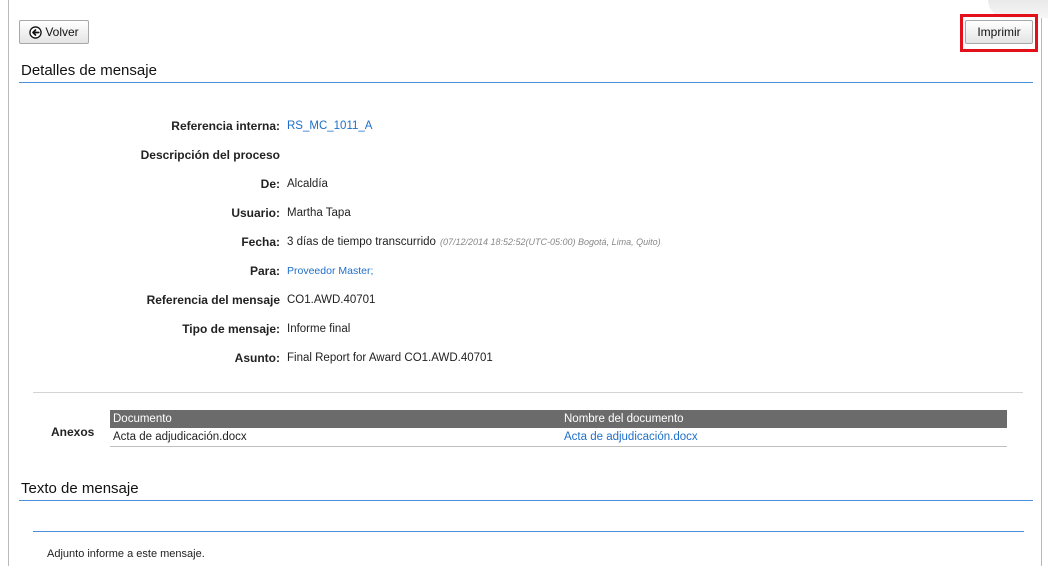 The width and height of the screenshot is (1048, 566). Describe the element at coordinates (210, 155) in the screenshot. I see `label-process-description: Descripción del proceso` at that location.